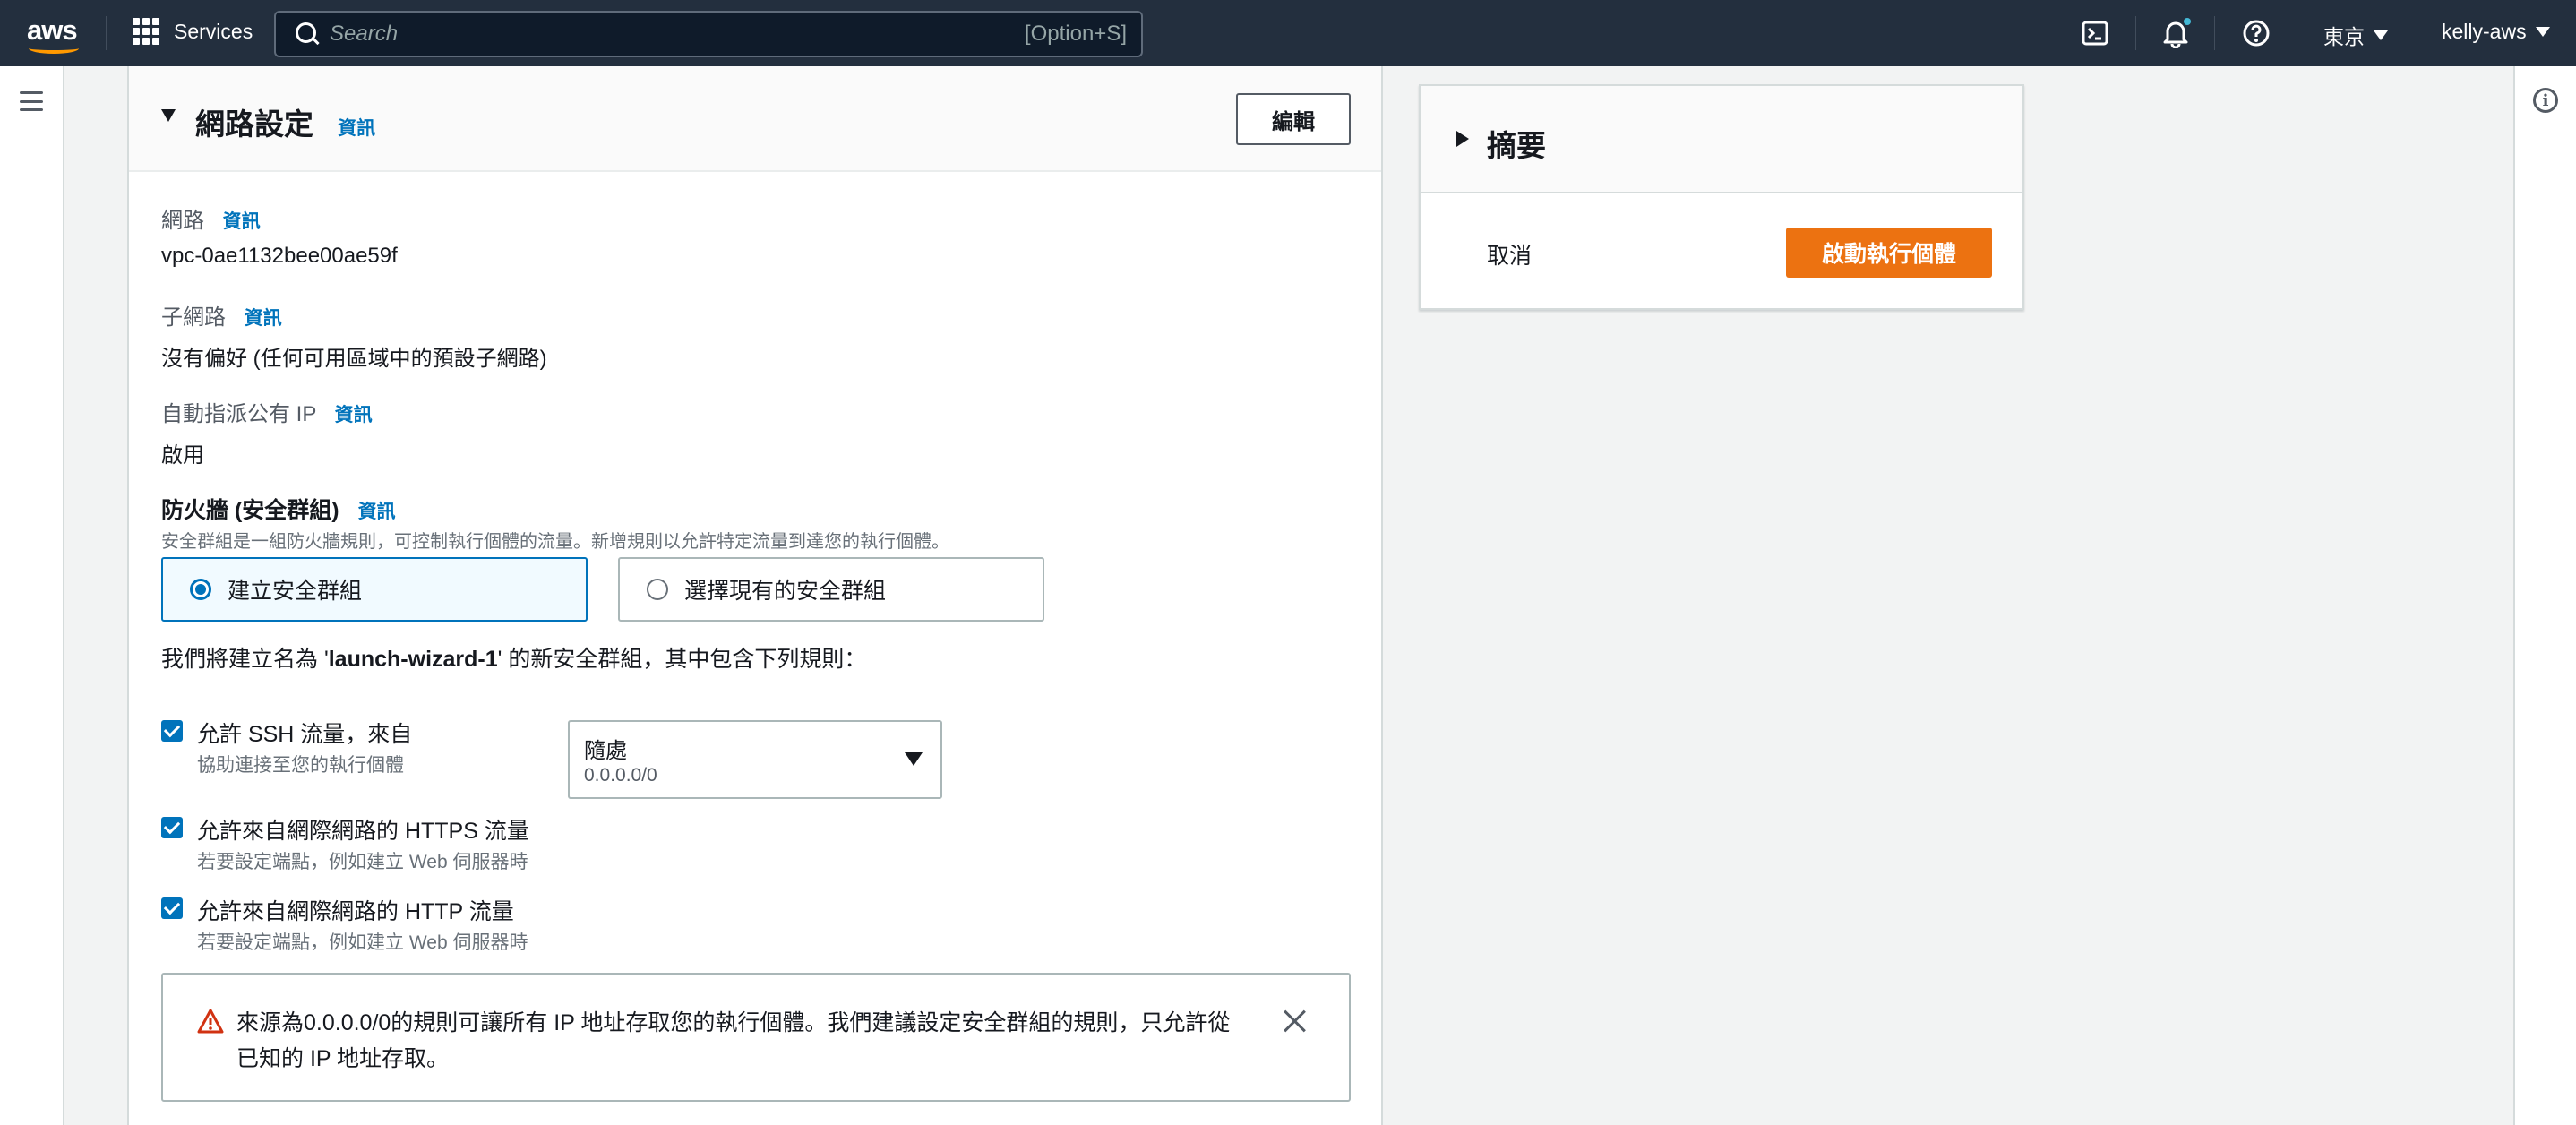 The height and width of the screenshot is (1125, 2576). I want to click on public-ip-value: 啟用, so click(182, 455).